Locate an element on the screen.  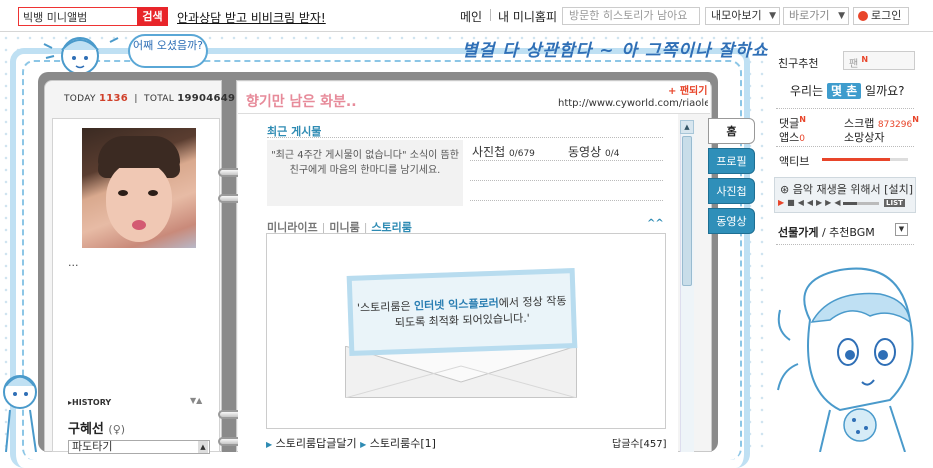
video-count: 0/4 is located at coordinates (612, 154).